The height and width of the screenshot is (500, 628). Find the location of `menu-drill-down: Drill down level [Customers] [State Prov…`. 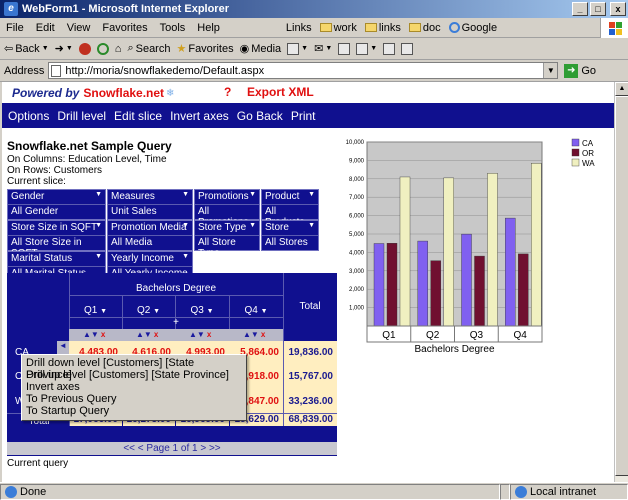

menu-drill-down: Drill down level [Customers] [State Prov… is located at coordinates (134, 369).